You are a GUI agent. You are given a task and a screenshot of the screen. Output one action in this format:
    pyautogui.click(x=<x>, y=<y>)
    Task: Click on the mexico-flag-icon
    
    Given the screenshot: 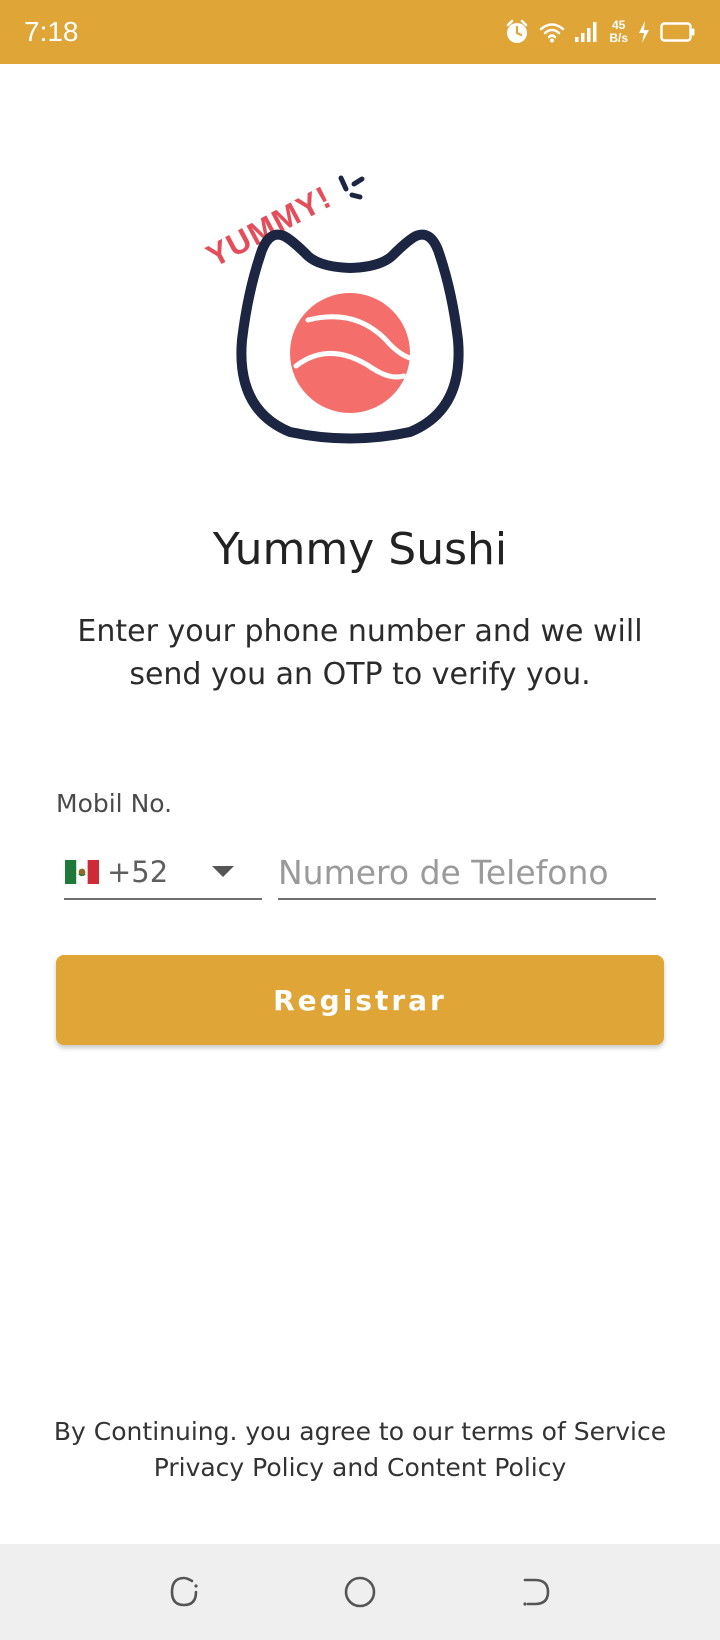 What is the action you would take?
    pyautogui.click(x=82, y=872)
    